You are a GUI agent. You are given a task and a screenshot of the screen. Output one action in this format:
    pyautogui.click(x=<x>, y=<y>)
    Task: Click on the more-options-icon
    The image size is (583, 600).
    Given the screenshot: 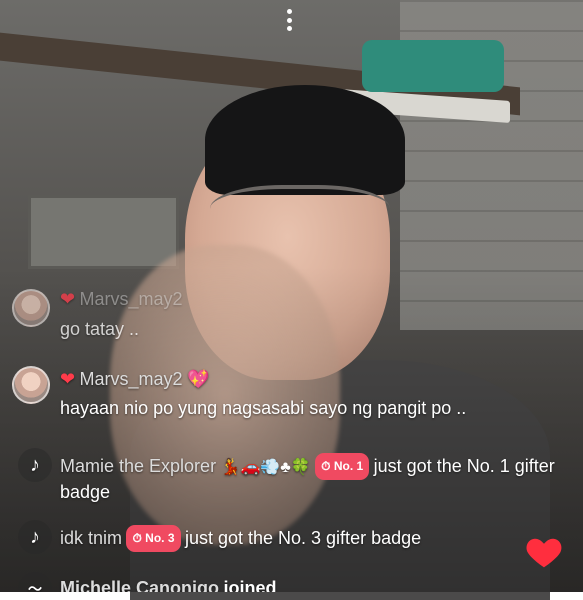 What is the action you would take?
    pyautogui.click(x=289, y=20)
    